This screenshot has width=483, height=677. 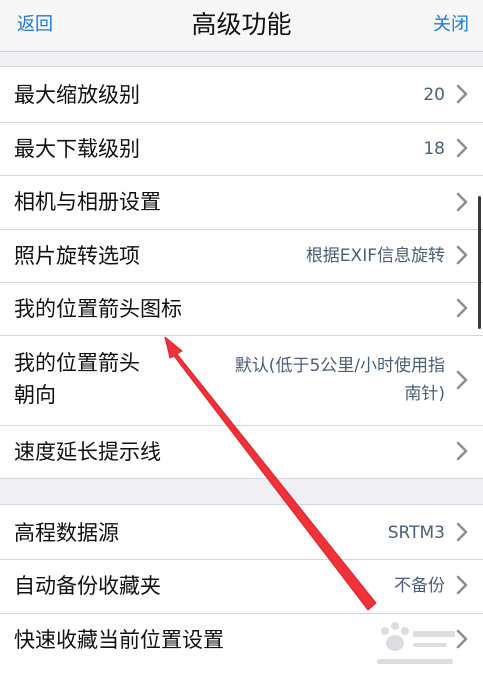 What do you see at coordinates (339, 366) in the screenshot?
I see `row-value-line1: 默认(低于5公里/小时使用指` at bounding box center [339, 366].